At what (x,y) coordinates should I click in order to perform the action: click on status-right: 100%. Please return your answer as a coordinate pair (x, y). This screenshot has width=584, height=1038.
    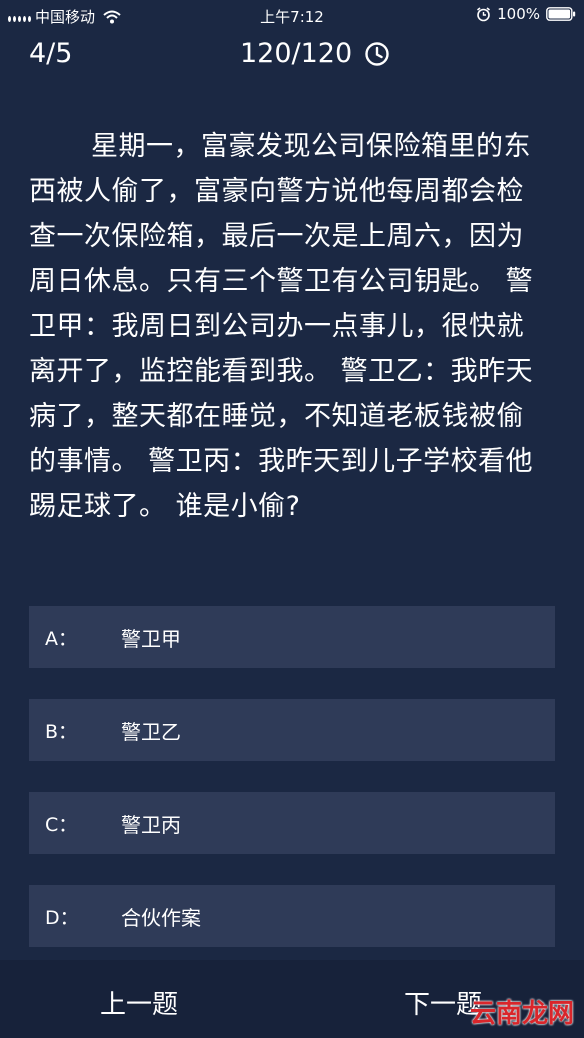
    Looking at the image, I should click on (526, 14).